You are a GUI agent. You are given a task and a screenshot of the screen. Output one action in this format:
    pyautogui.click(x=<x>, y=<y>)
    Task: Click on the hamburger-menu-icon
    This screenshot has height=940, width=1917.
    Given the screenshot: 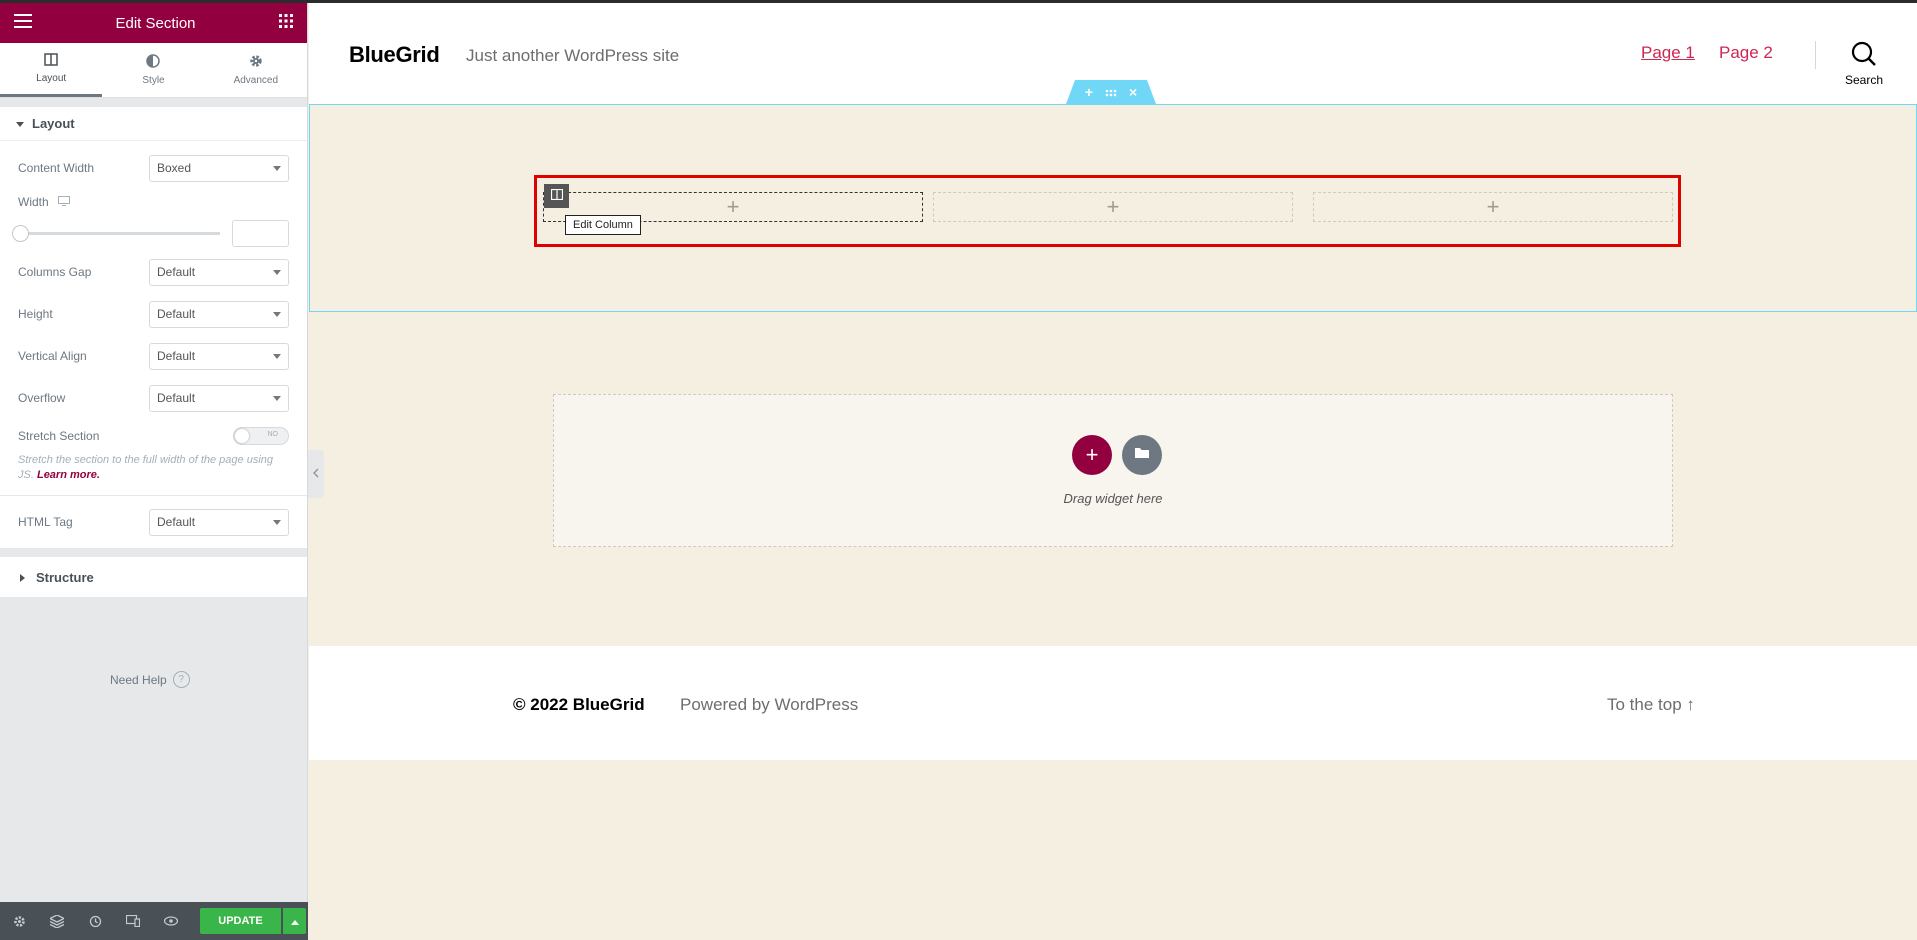 What is the action you would take?
    pyautogui.click(x=23, y=23)
    